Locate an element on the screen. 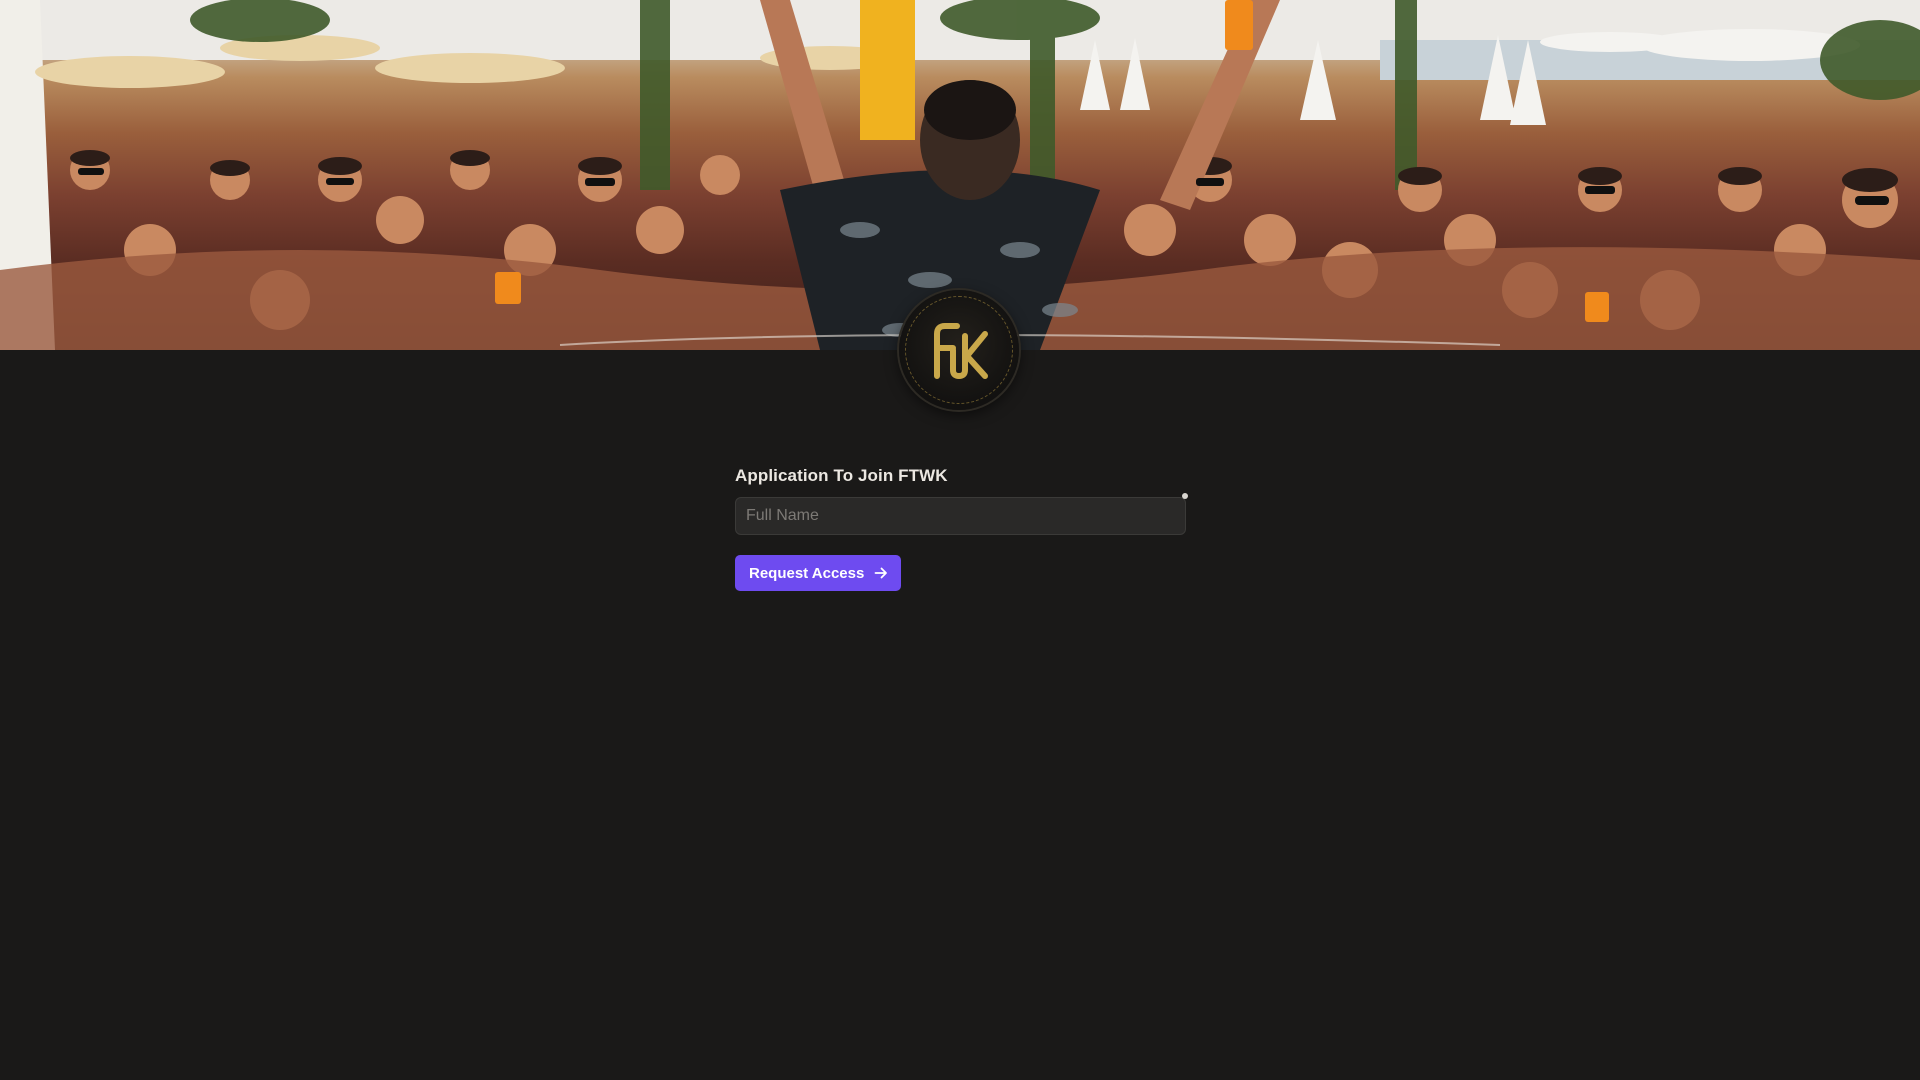  full-name-field is located at coordinates (961, 514).